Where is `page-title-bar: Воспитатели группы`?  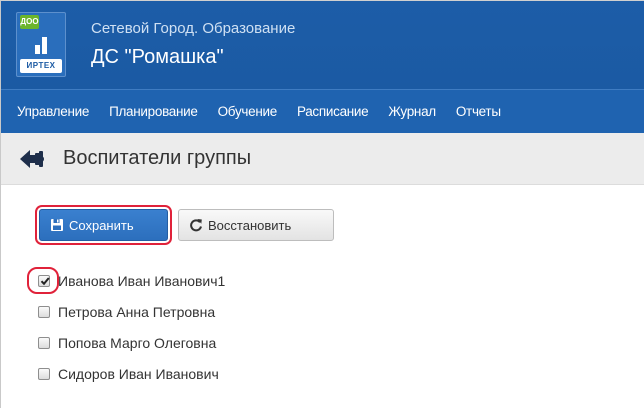
page-title-bar: Воспитатели группы is located at coordinates (322, 159).